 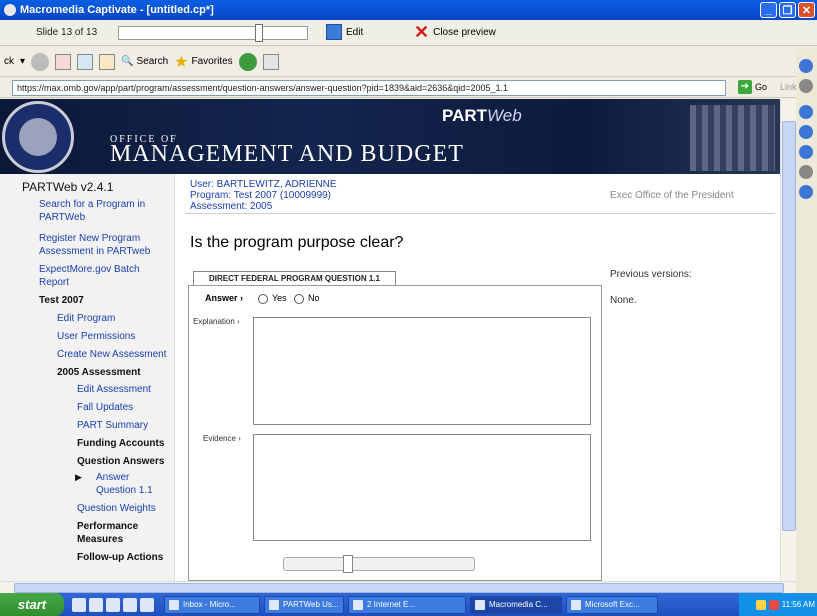 What do you see at coordinates (152, 61) in the screenshot?
I see `search-label: Search` at bounding box center [152, 61].